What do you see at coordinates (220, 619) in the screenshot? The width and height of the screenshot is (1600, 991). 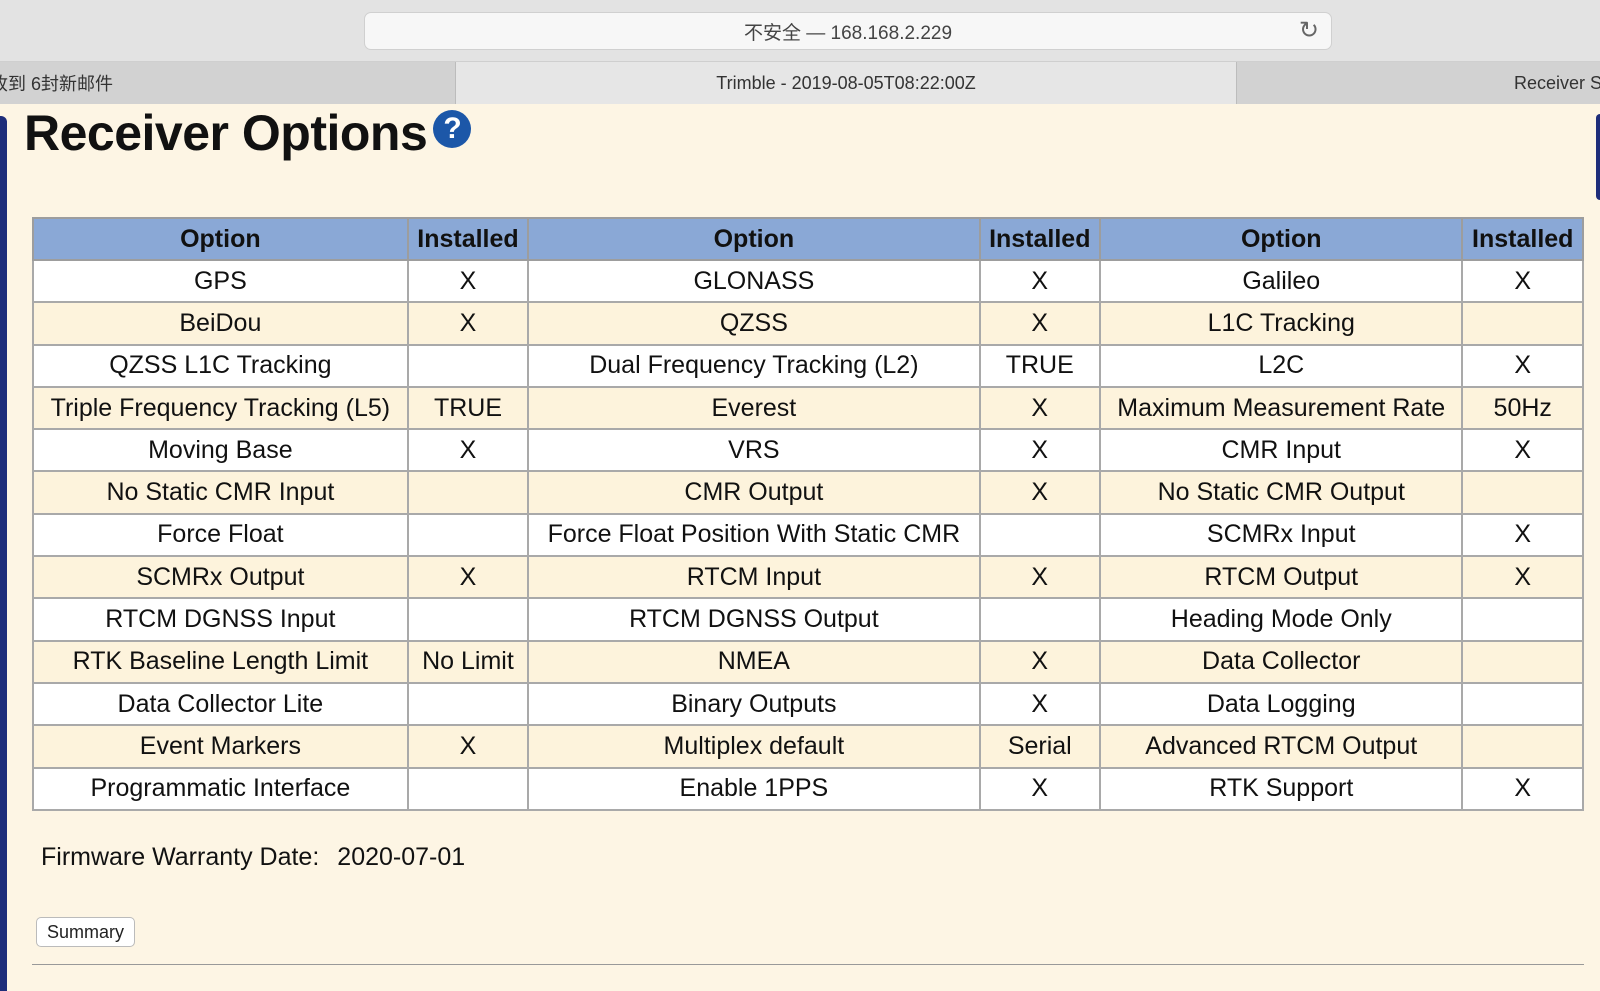 I see `option-name-cell: RTCM DGNSS Input` at bounding box center [220, 619].